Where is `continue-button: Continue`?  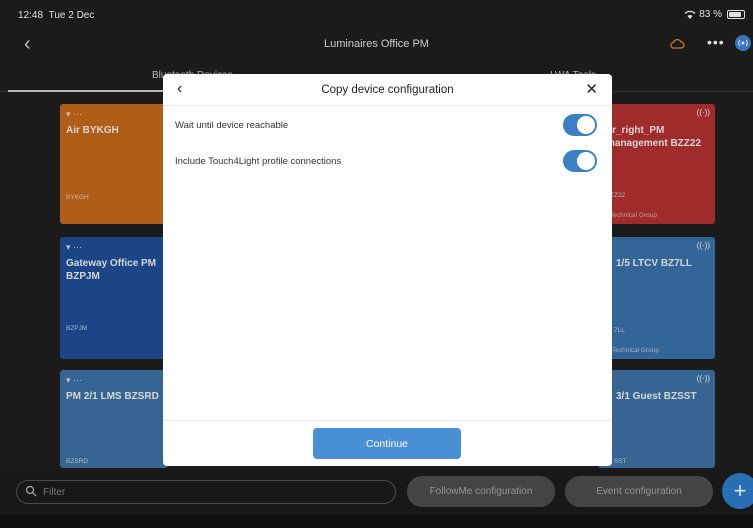
continue-button: Continue is located at coordinates (387, 443).